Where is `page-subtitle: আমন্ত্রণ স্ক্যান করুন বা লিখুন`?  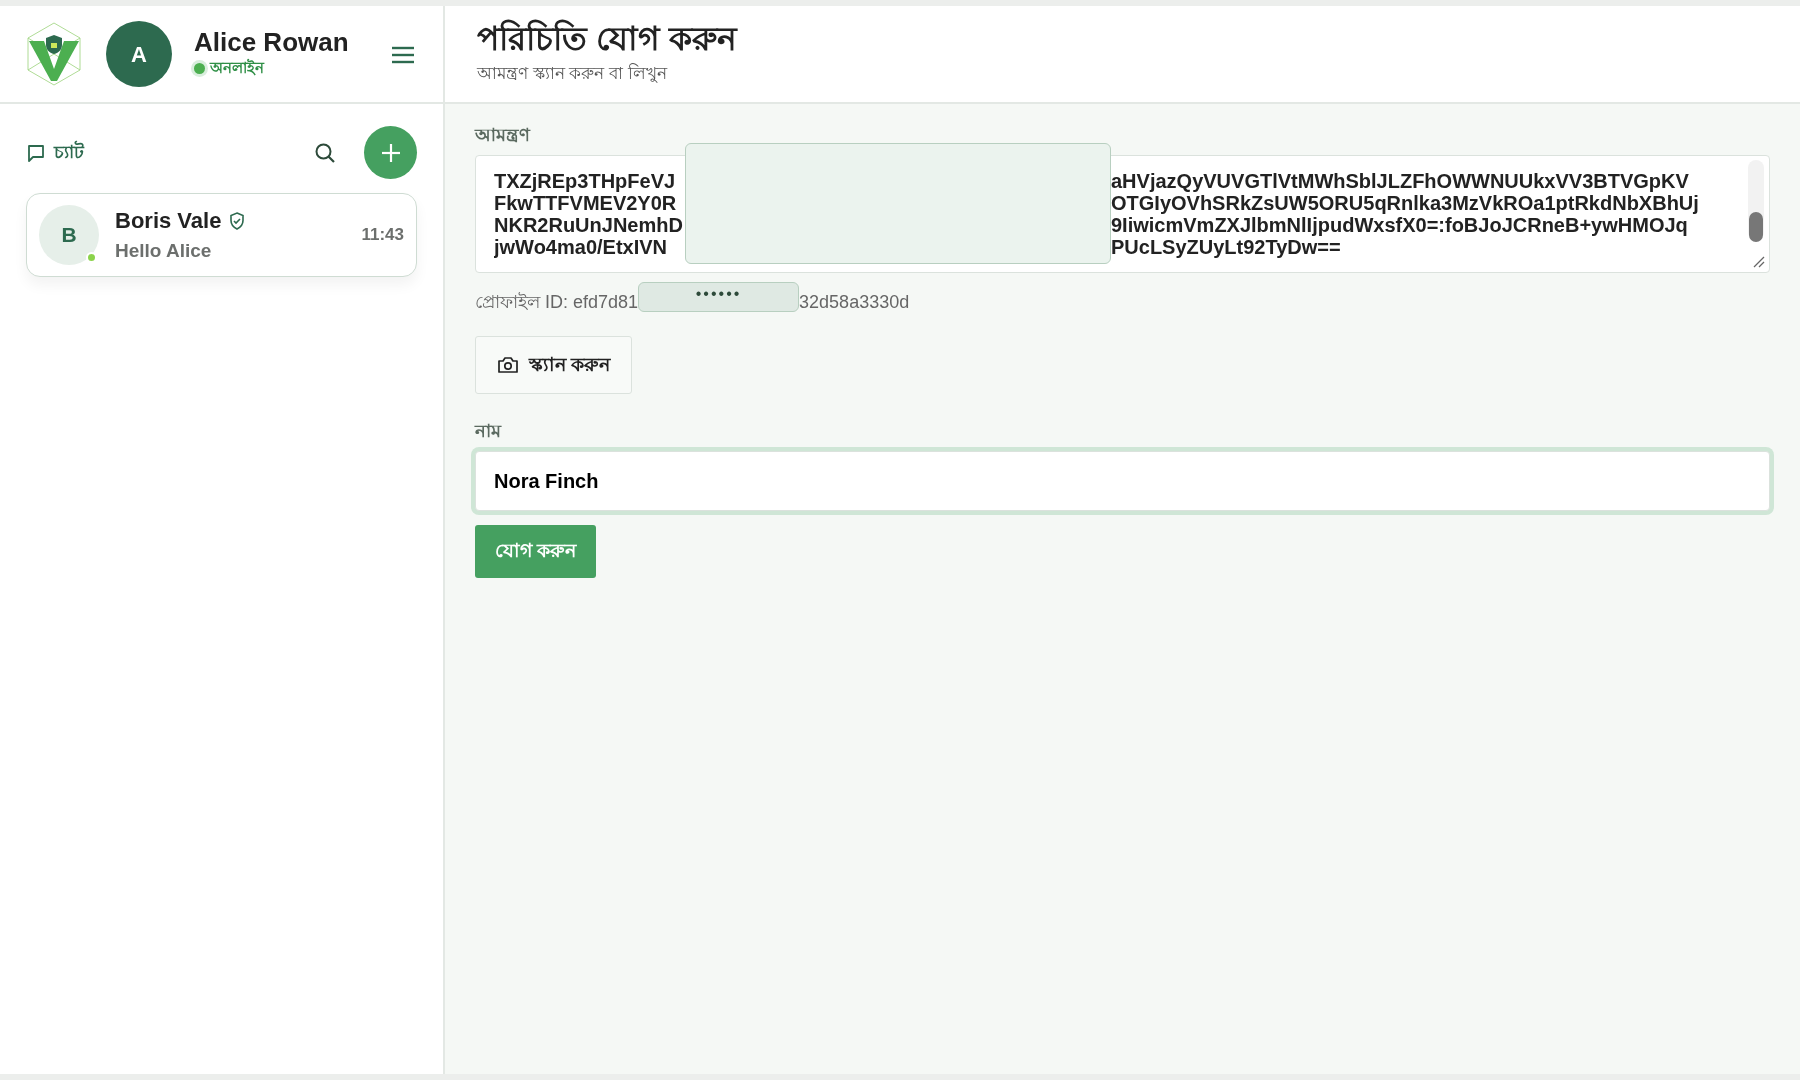 page-subtitle: আমন্ত্রণ স্ক্যান করুন বা লিখুন is located at coordinates (573, 73).